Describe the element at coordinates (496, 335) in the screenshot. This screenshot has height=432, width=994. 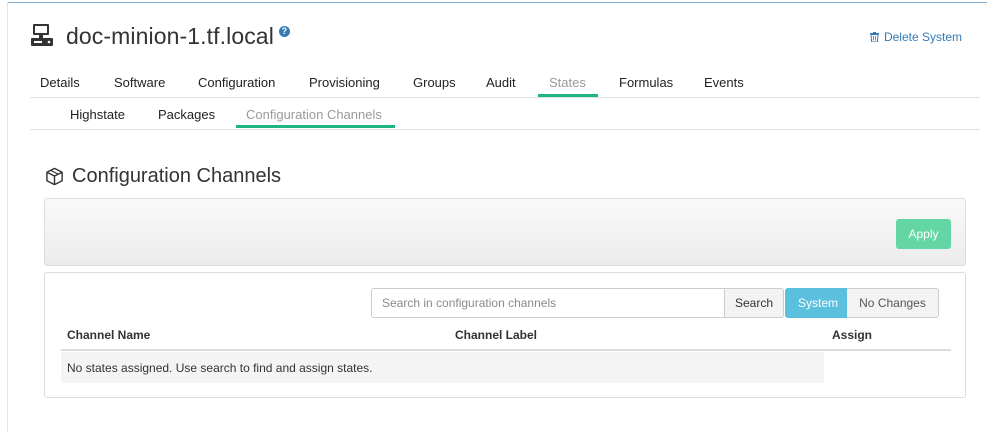
I see `column-header-channel-label: Channel Label` at that location.